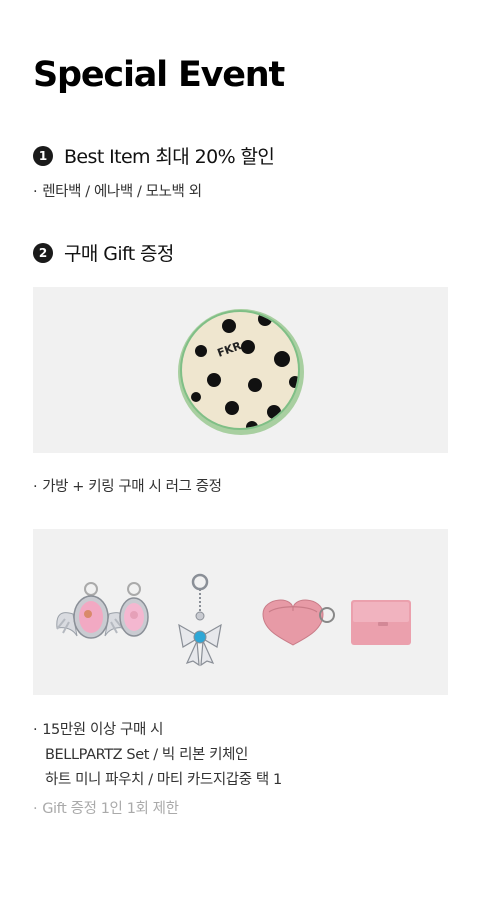 This screenshot has width=480, height=903. Describe the element at coordinates (146, 755) in the screenshot. I see `gift-2-caption-line-2: BELLPARTZ Set / 빅 리본 키체인` at that location.